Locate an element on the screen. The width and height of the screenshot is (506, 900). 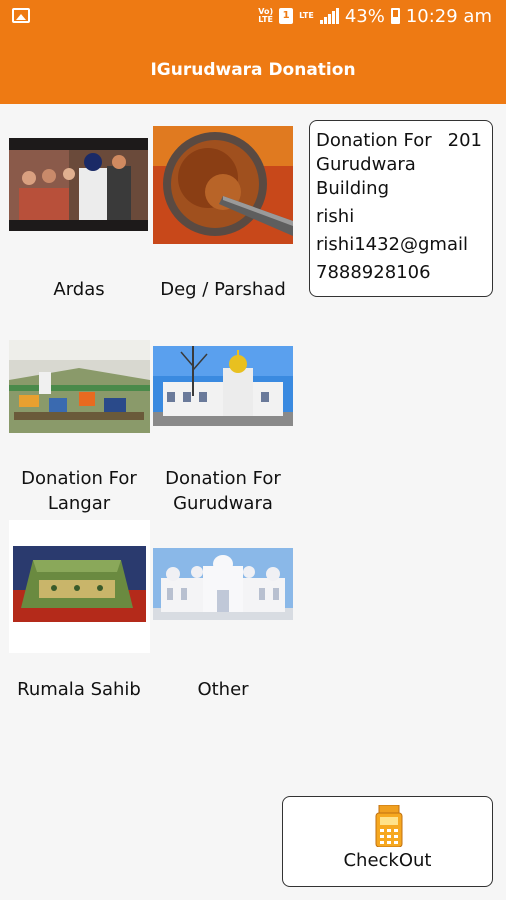
app-title: IGurudwara Donation is located at coordinates (253, 70).